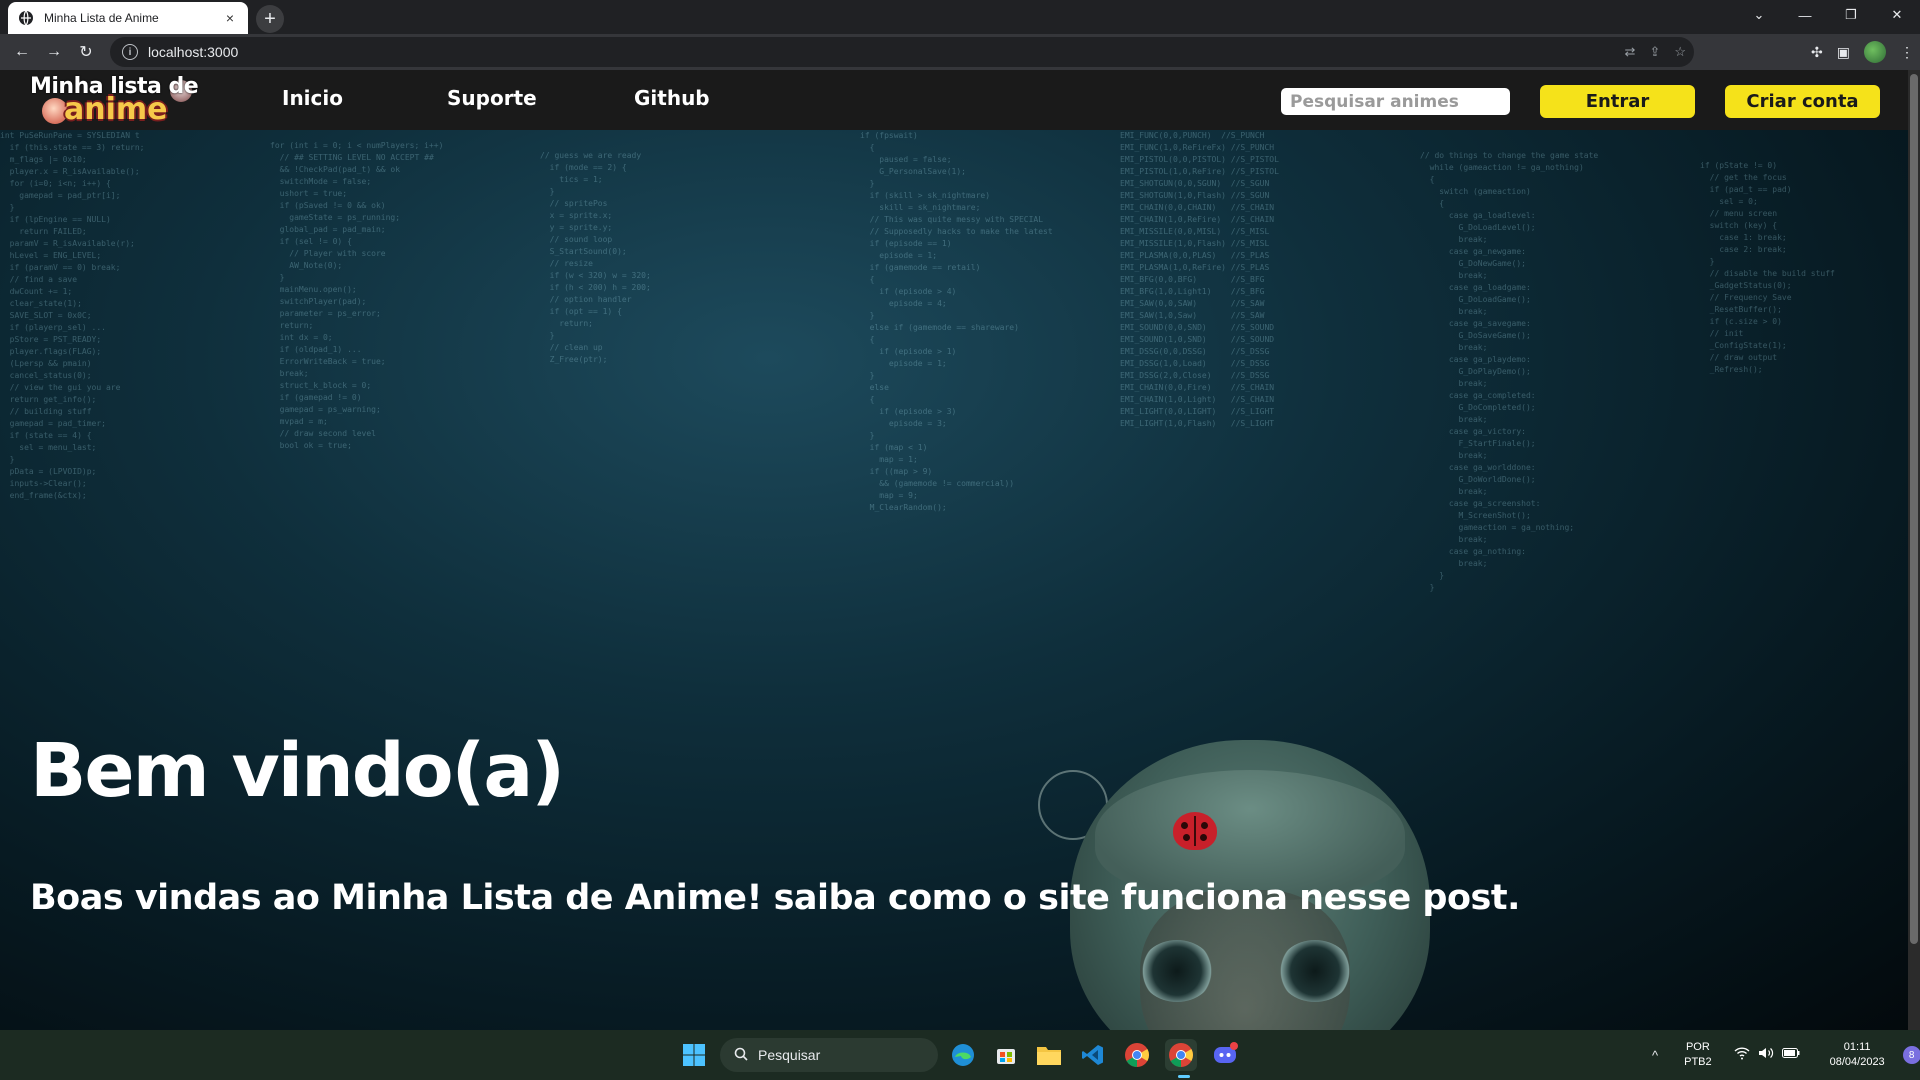  What do you see at coordinates (1654, 52) in the screenshot?
I see `share-icon: ⇪` at bounding box center [1654, 52].